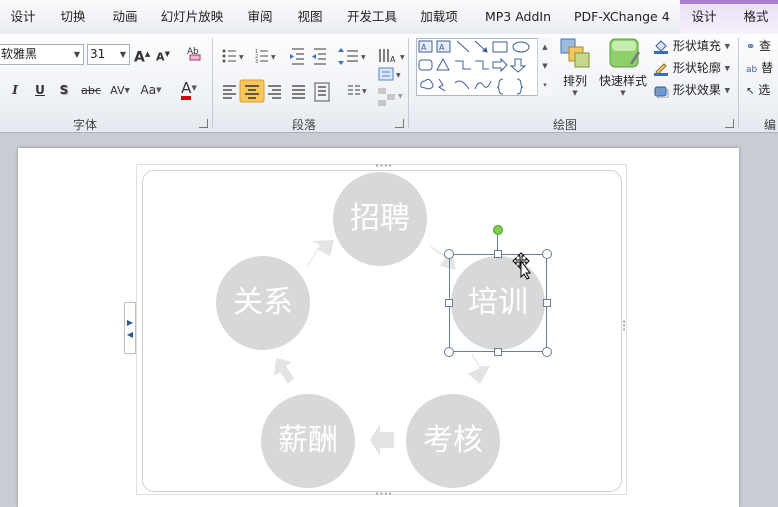  I want to click on shapes-gallery: A A, so click(484, 67).